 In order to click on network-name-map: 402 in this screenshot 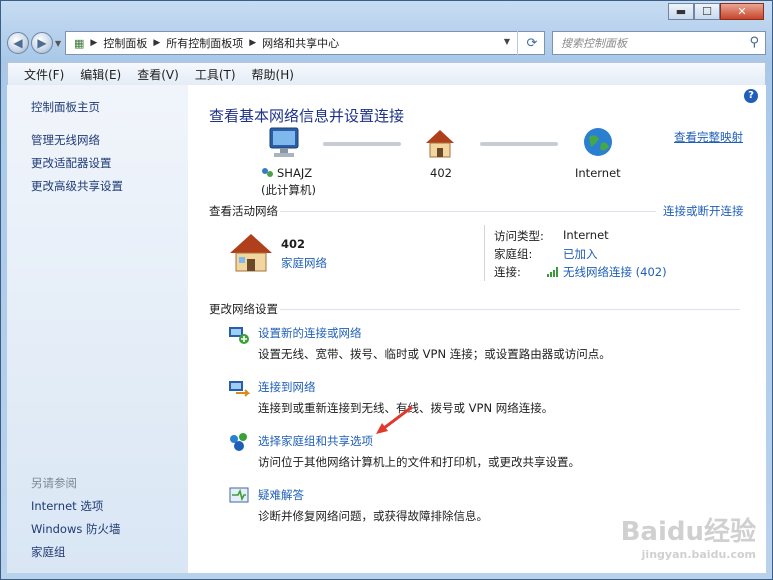, I will do `click(441, 173)`.